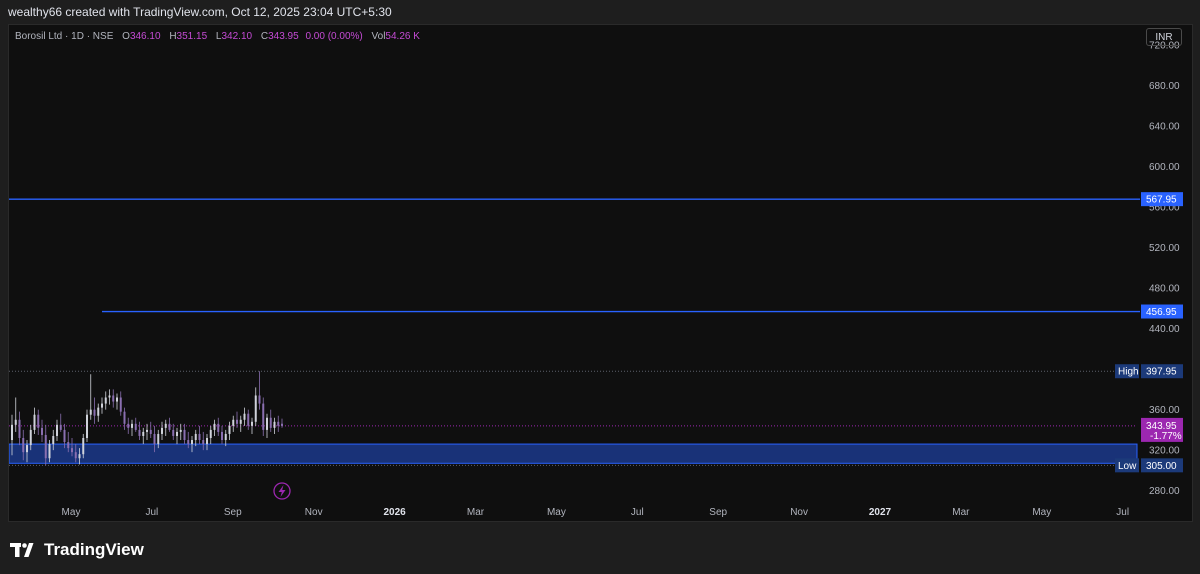  I want to click on y-tick-label: 480.00, so click(1164, 289).